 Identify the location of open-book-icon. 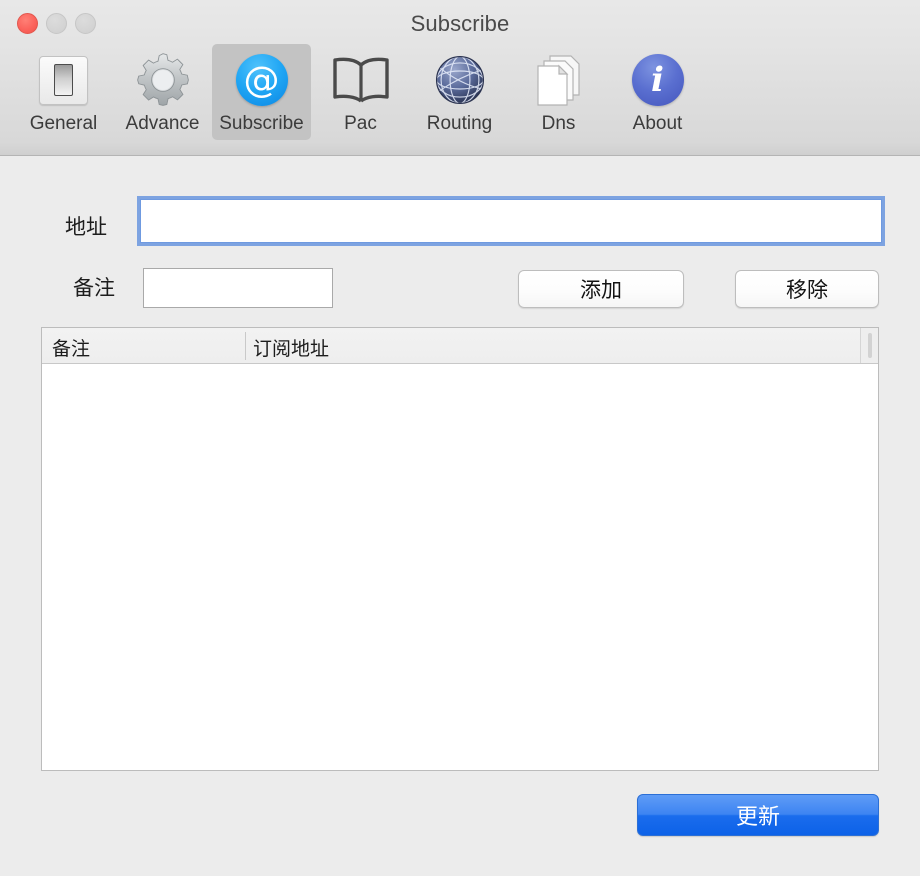
(360, 80).